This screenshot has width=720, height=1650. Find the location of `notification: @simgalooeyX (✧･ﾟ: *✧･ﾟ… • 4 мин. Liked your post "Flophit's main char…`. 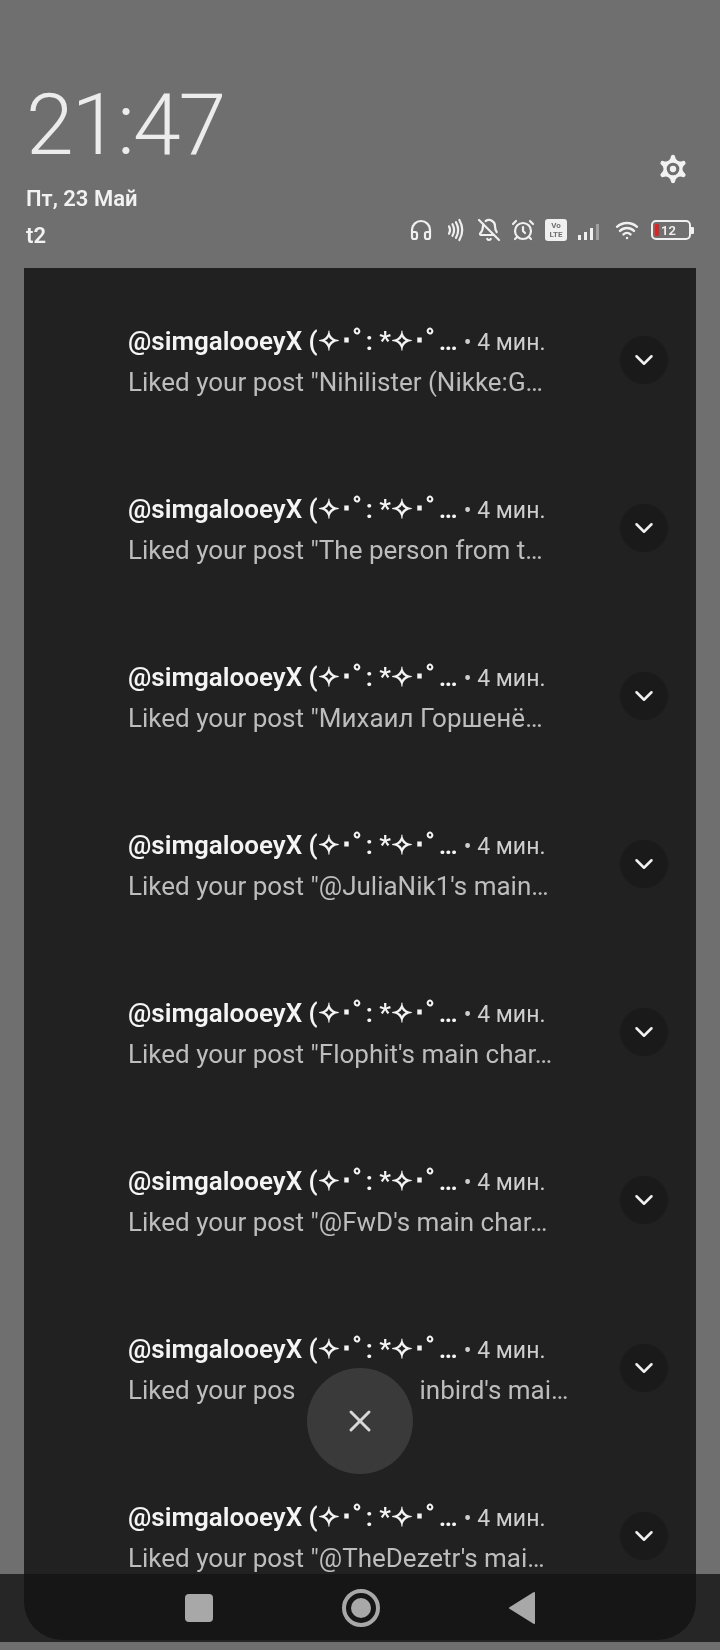

notification: @simgalooeyX (✧･ﾟ: *✧･ﾟ… • 4 мин. Liked your post "Flophit's main char… is located at coordinates (360, 1032).